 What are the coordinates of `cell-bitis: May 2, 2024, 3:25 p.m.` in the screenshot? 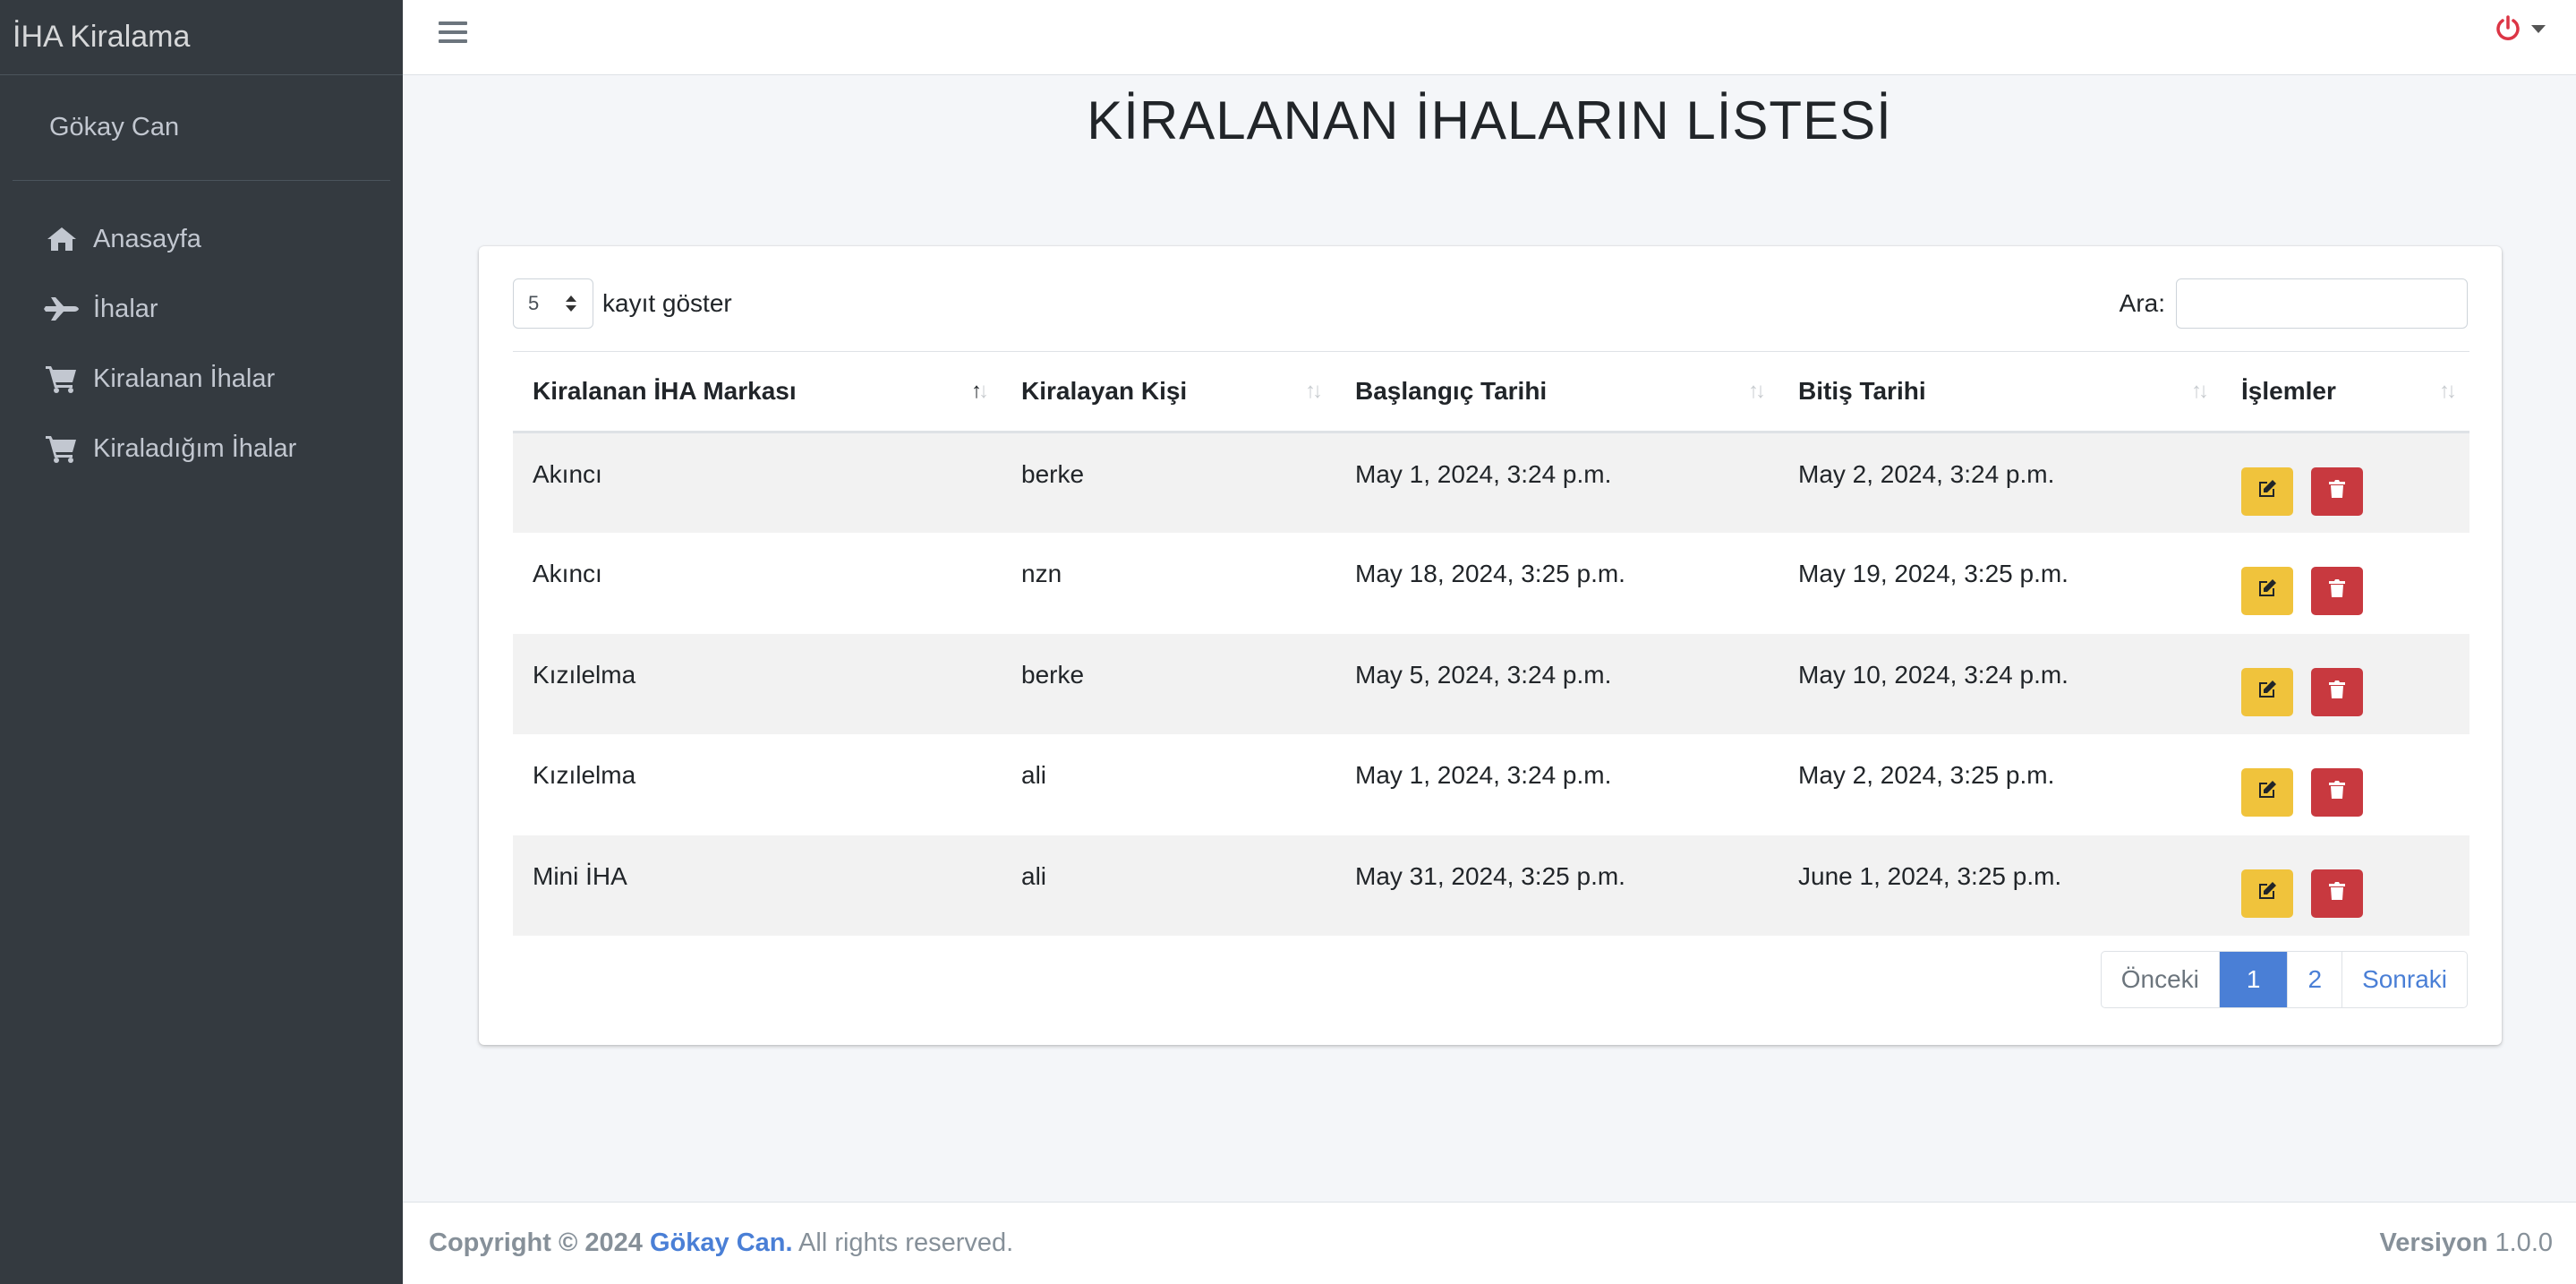 It's located at (1926, 775).